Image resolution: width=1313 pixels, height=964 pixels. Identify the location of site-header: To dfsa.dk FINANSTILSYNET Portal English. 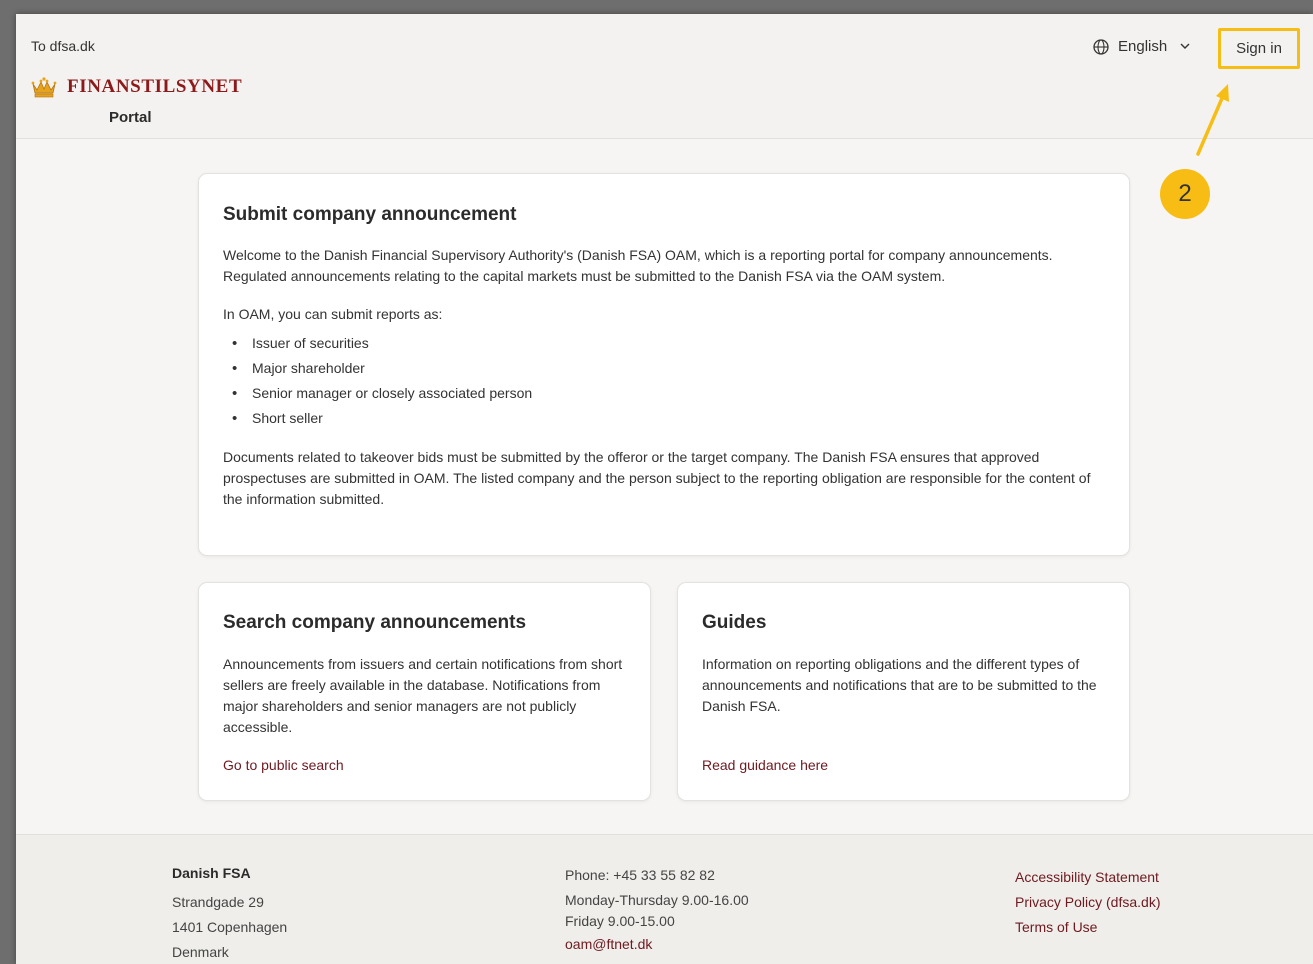
(664, 76).